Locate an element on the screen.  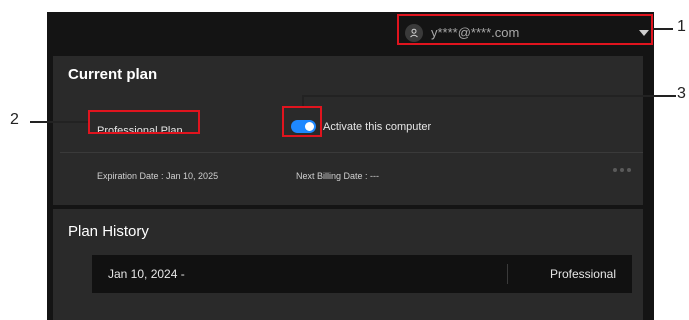
highlight-box-toggle is located at coordinates (302, 121).